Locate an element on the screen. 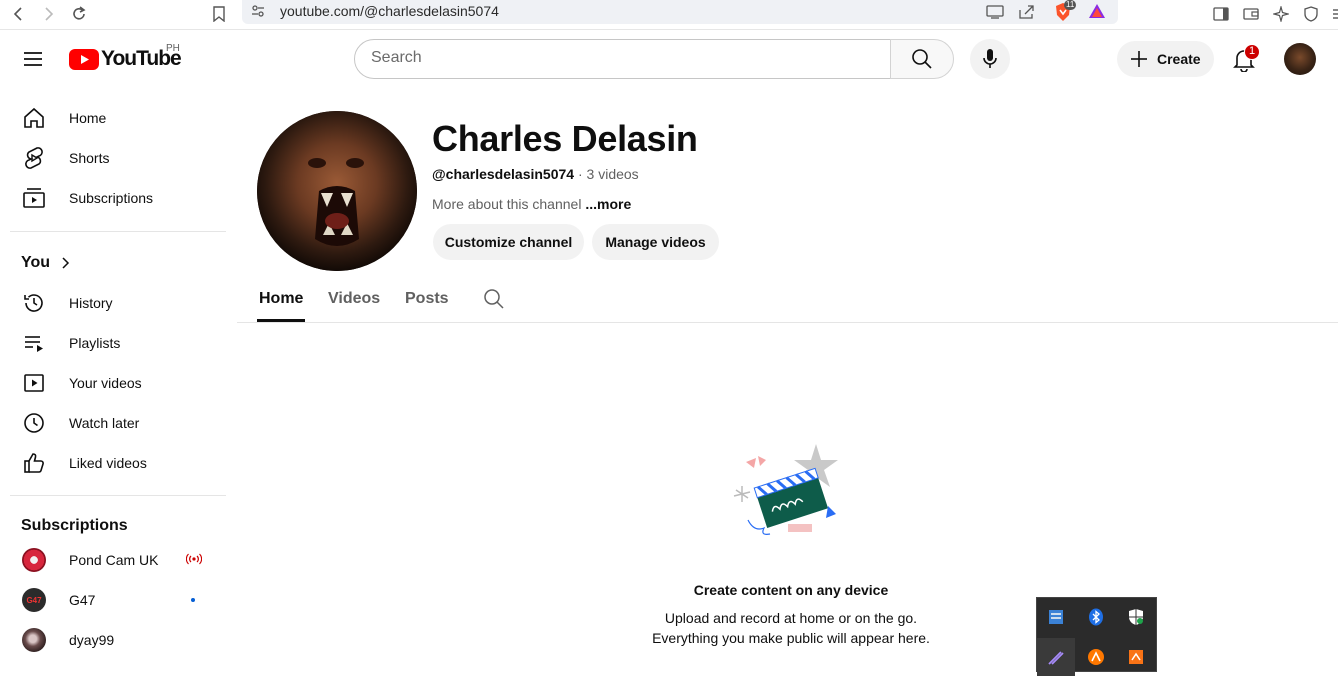 This screenshot has width=1338, height=676. liked-videos-icon is located at coordinates (34, 463).